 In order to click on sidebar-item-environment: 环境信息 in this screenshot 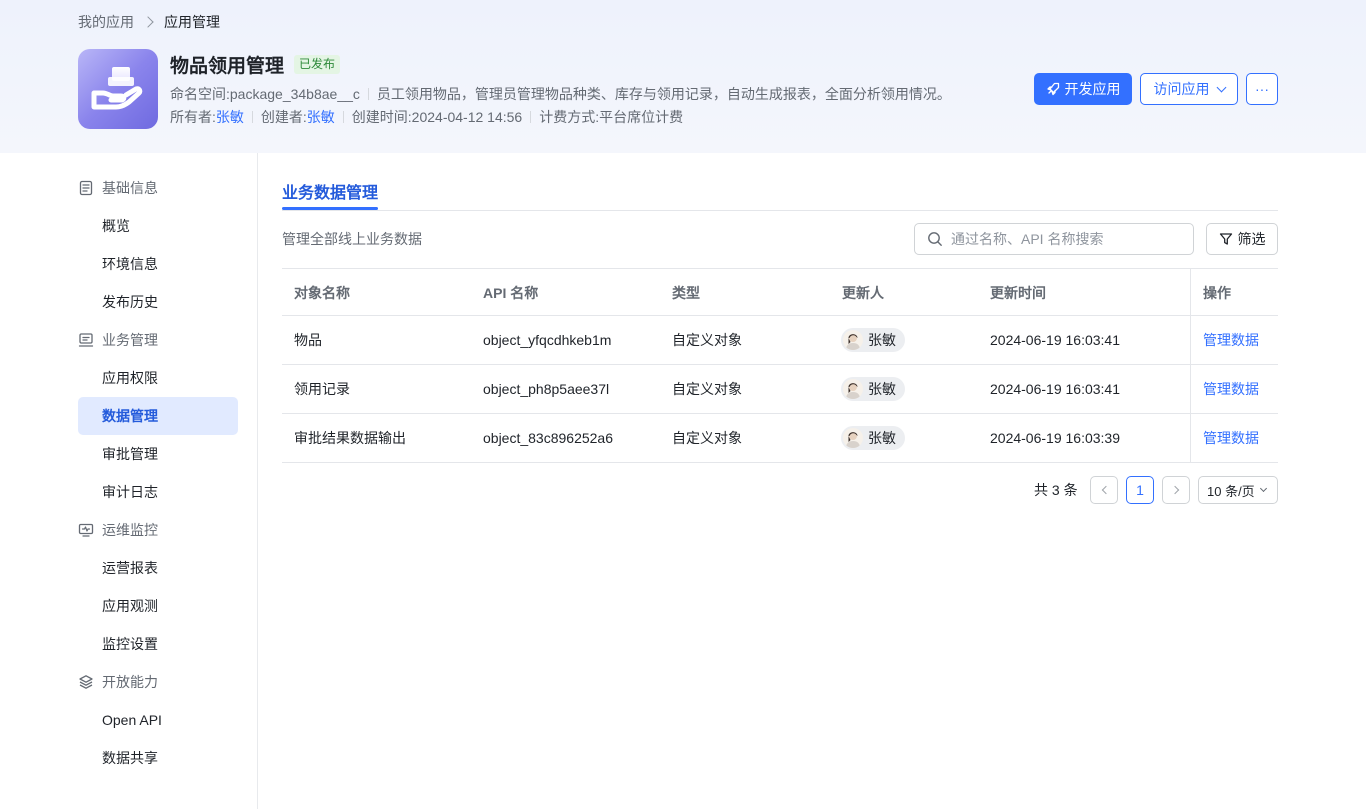, I will do `click(158, 264)`.